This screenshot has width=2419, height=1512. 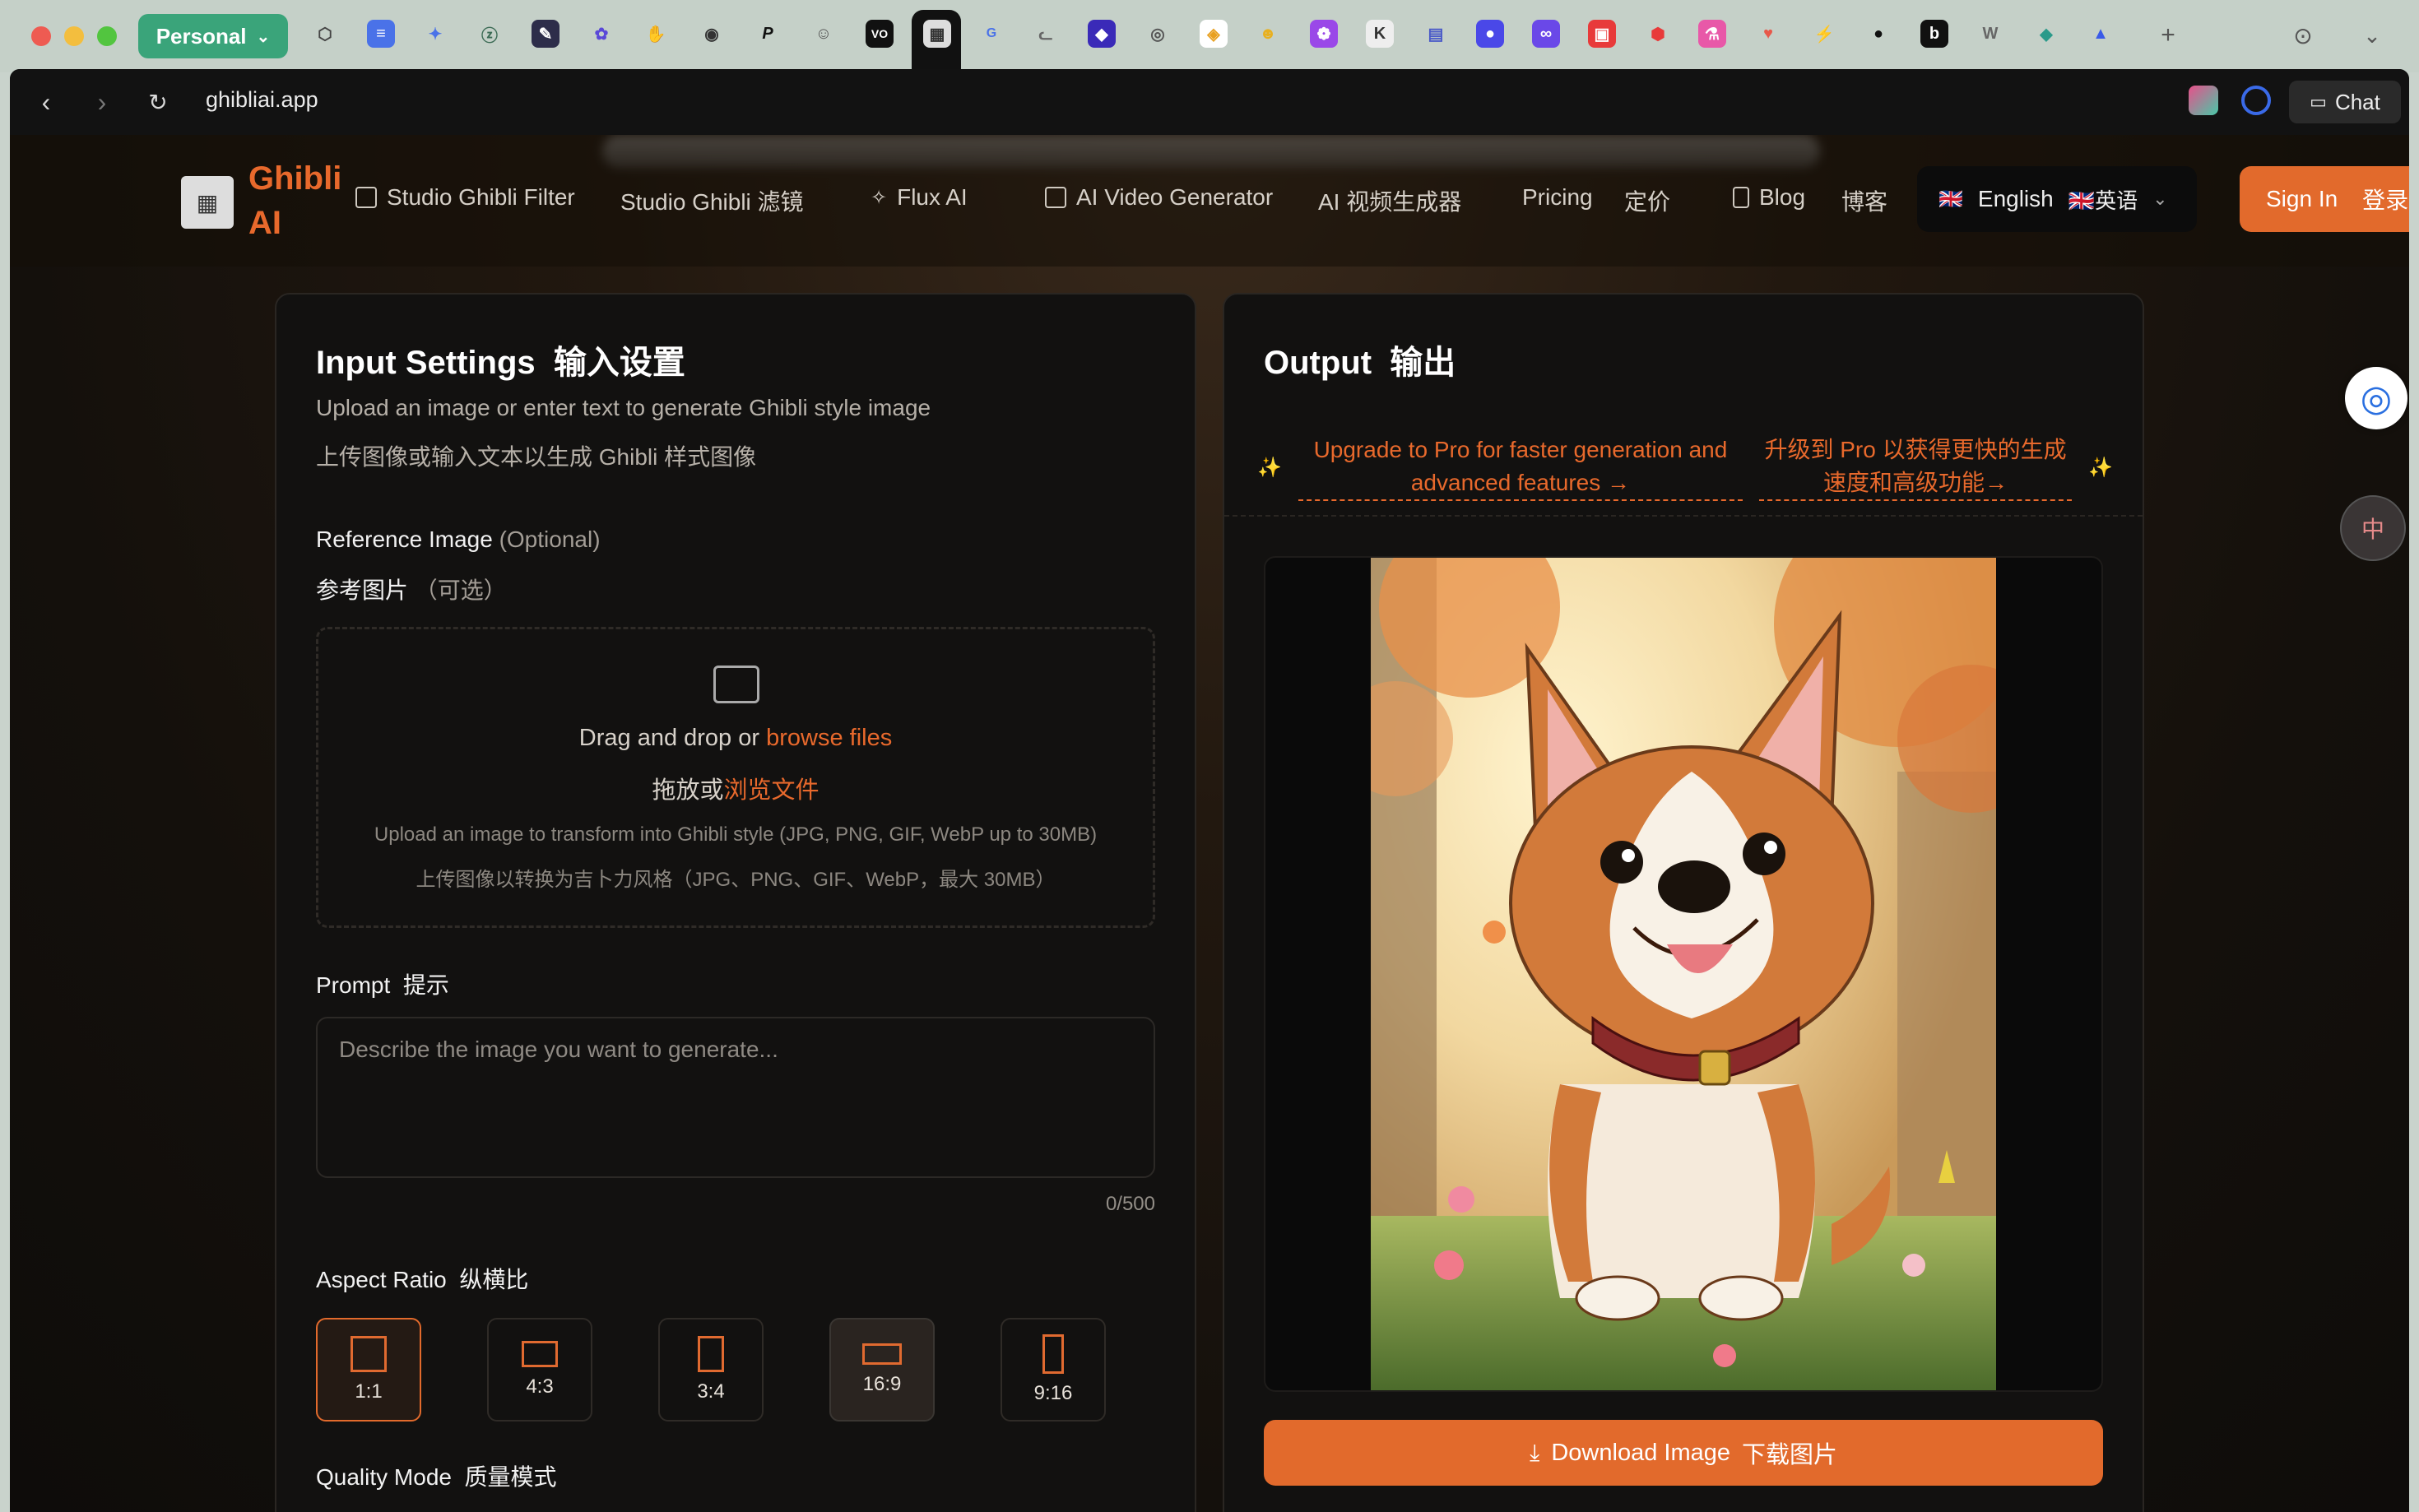 I want to click on aspect-ratio-label: Aspect Ratio 纵横比, so click(x=422, y=1278).